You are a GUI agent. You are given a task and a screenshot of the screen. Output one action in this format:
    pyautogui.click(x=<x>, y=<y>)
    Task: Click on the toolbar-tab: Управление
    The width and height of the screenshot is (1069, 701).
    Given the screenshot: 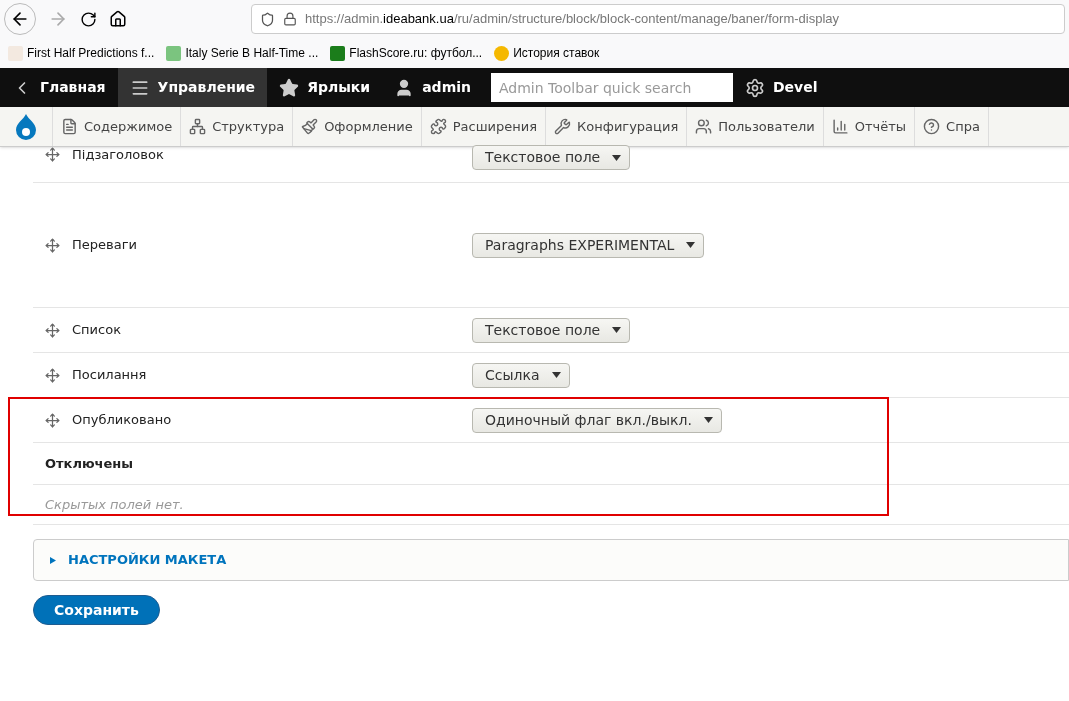 What is the action you would take?
    pyautogui.click(x=192, y=87)
    